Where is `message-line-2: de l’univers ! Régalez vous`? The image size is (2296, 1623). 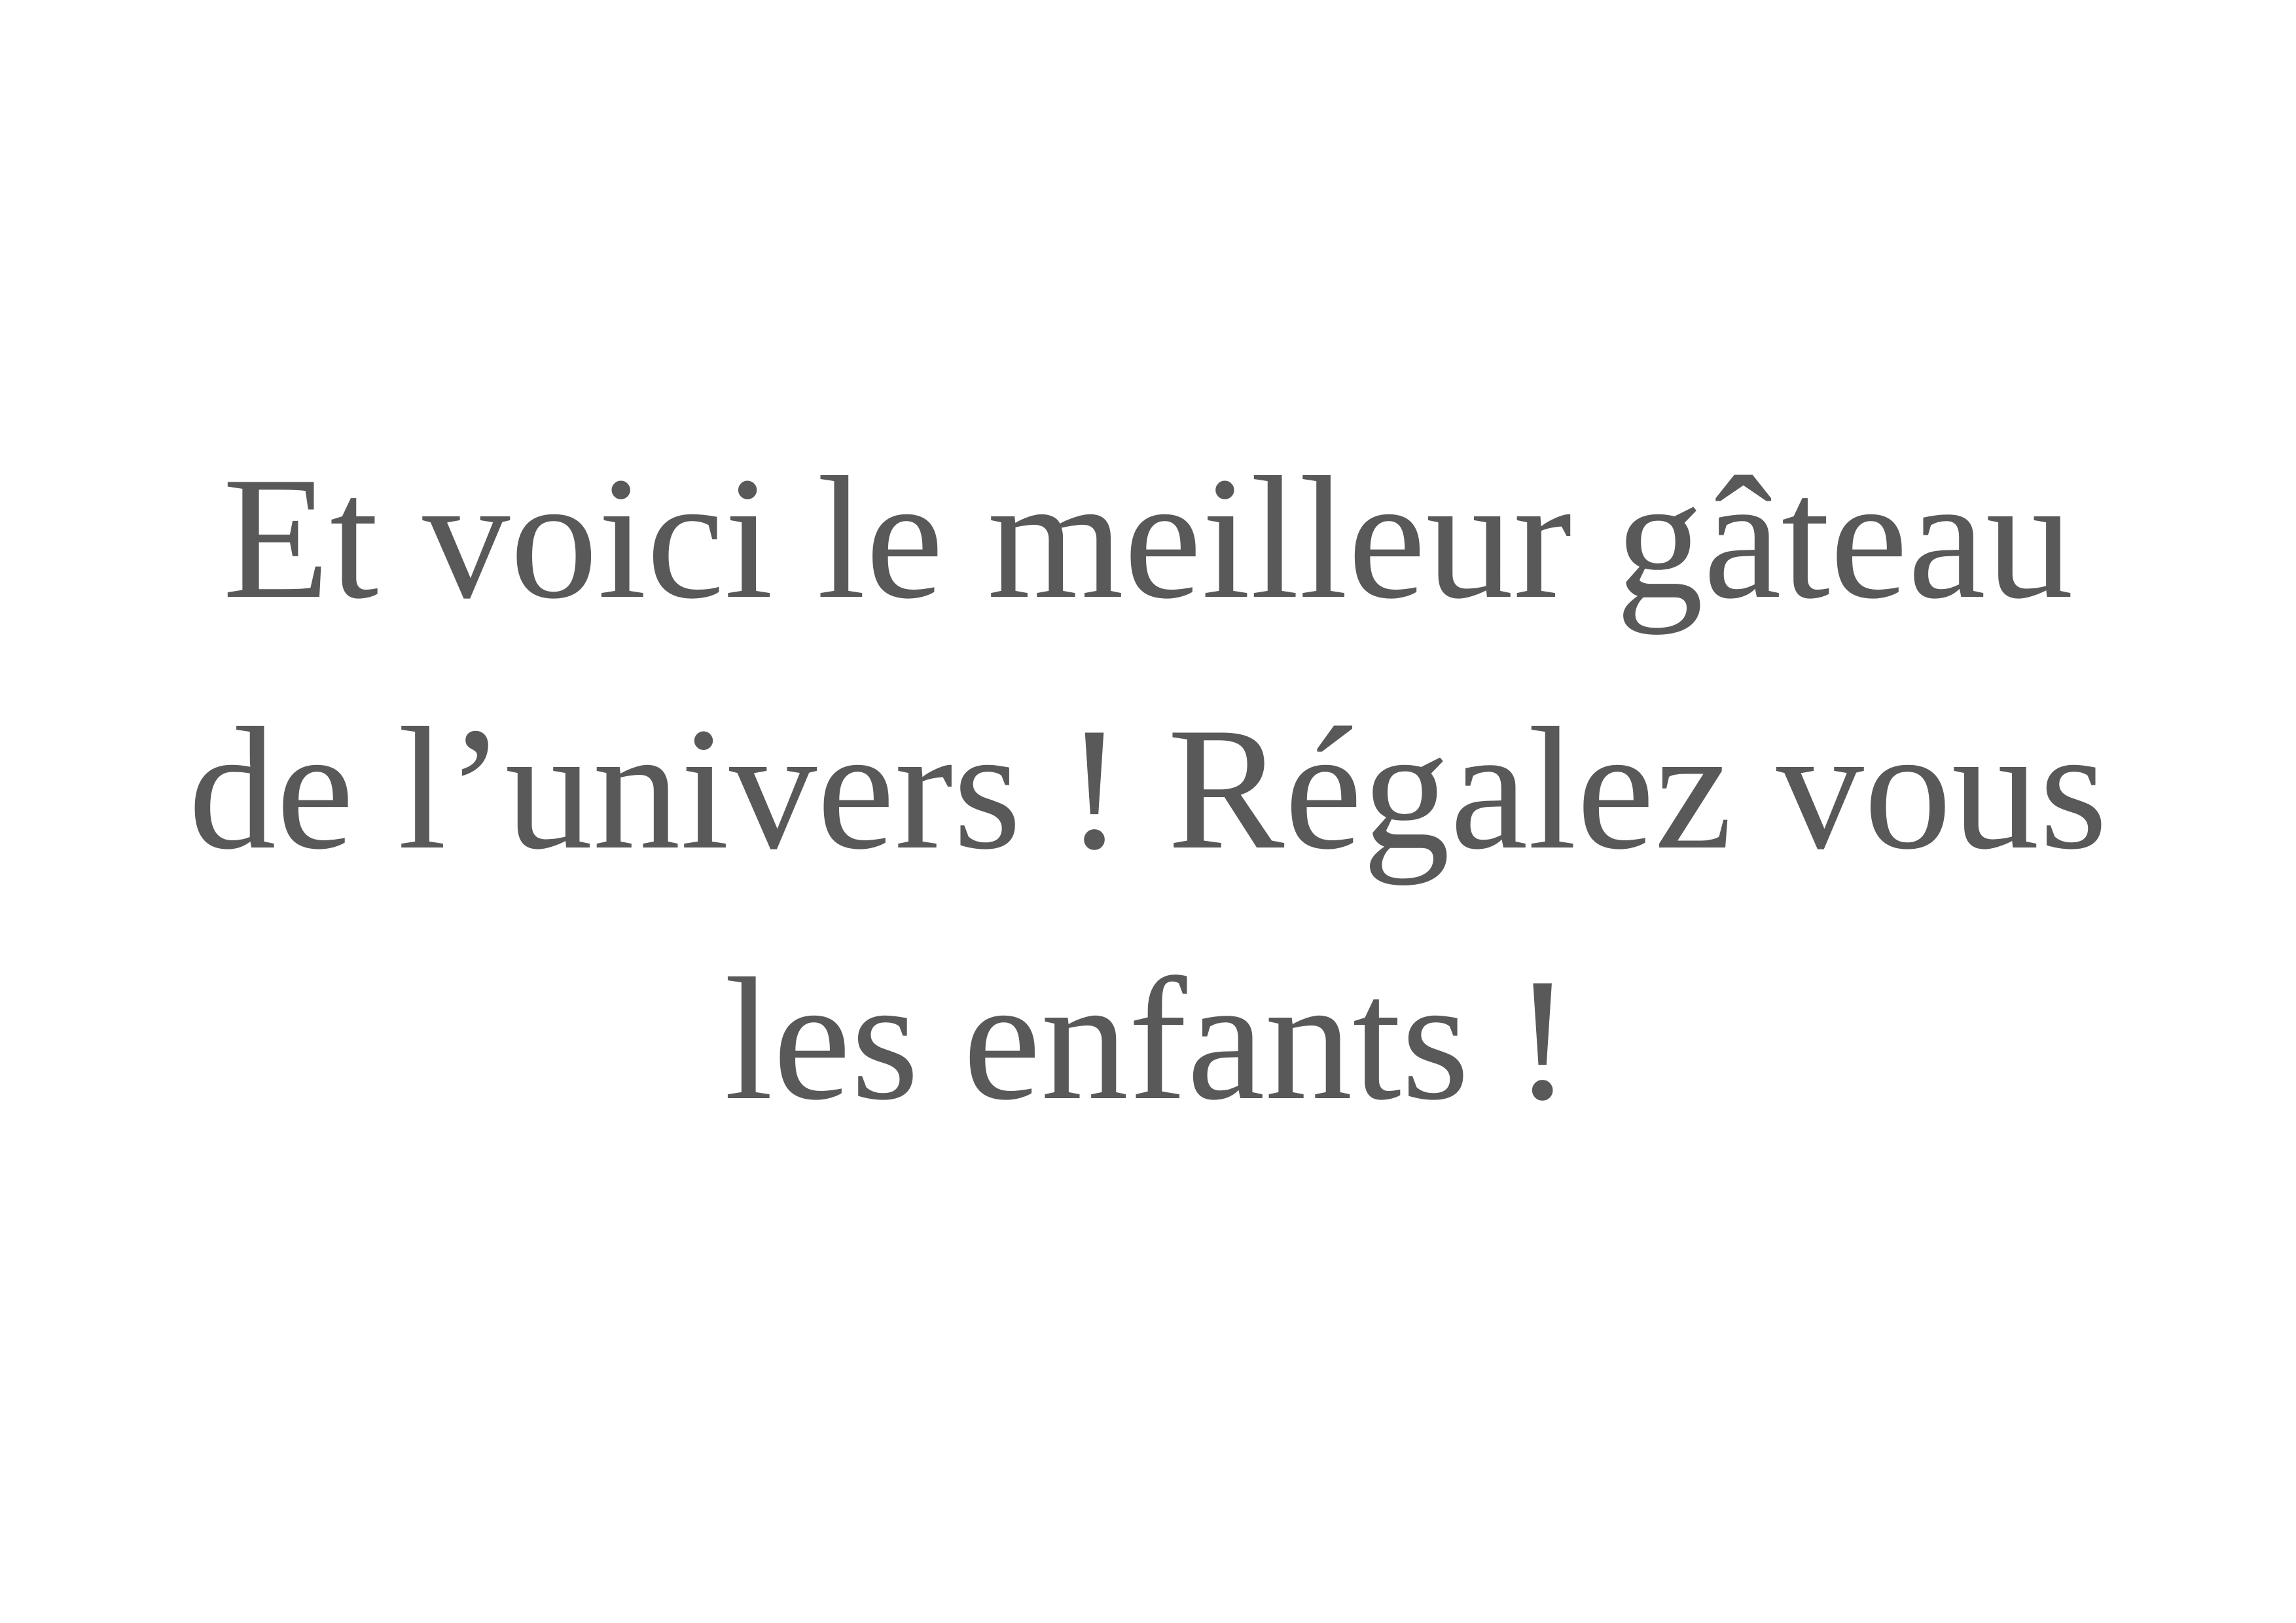 message-line-2: de l’univers ! Régalez vous is located at coordinates (1148, 788).